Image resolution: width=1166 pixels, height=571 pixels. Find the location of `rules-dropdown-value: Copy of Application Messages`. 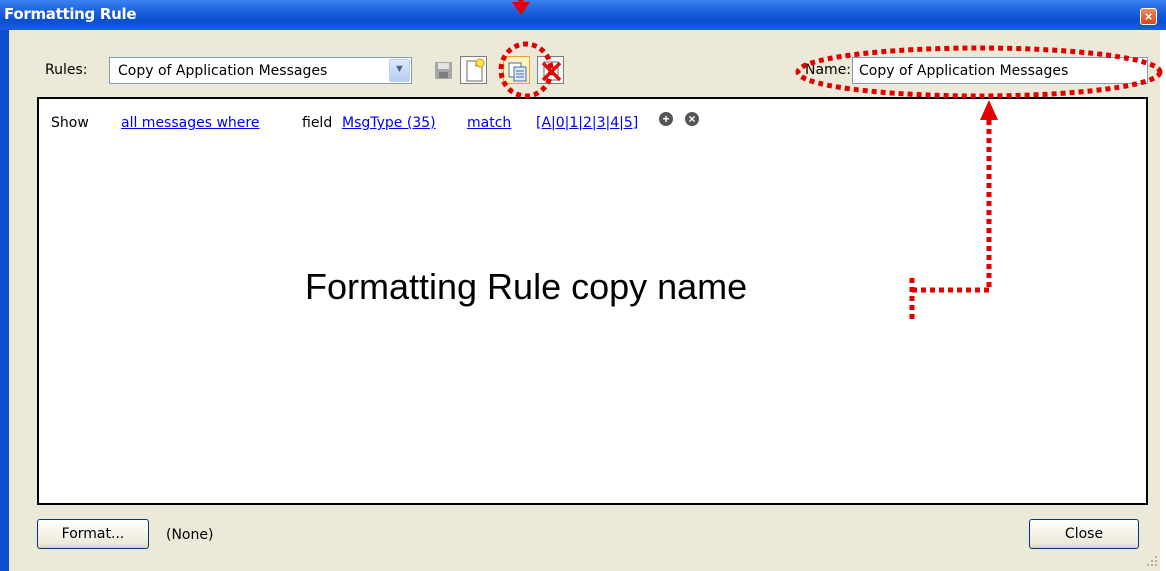

rules-dropdown-value: Copy of Application Messages is located at coordinates (223, 71).